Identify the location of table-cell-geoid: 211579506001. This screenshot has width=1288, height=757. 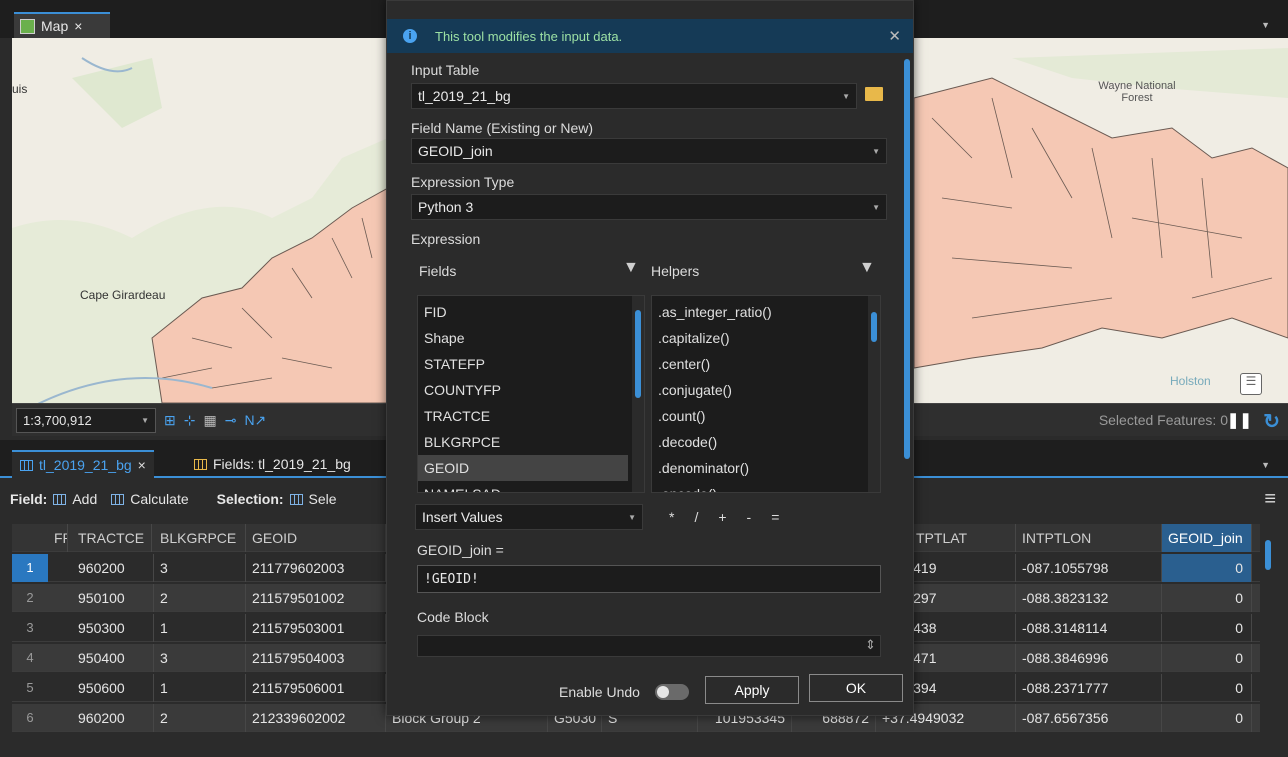
(316, 688).